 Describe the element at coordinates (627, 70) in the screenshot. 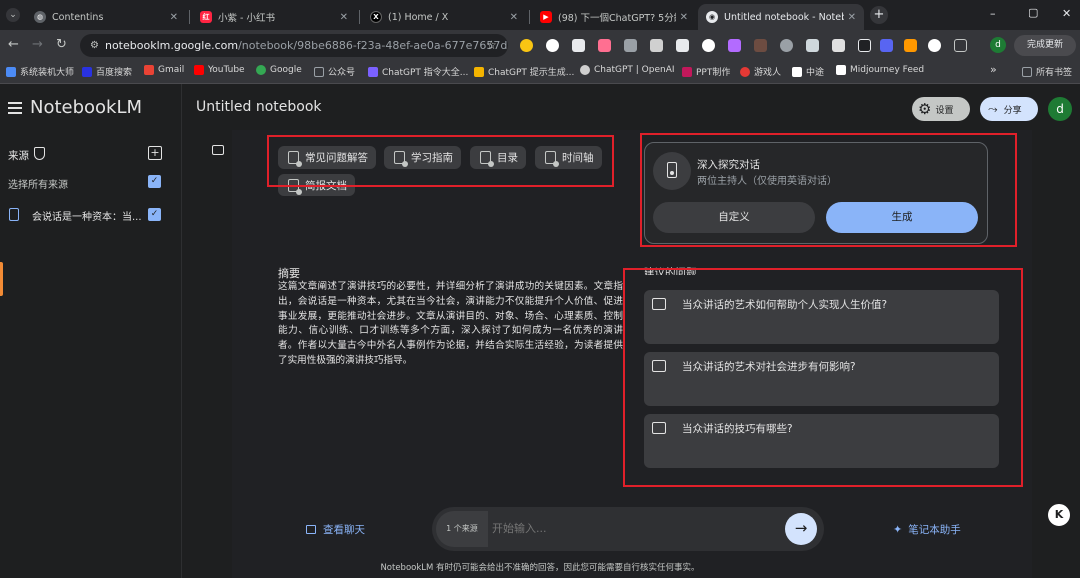

I see `bookmark-item: ChatGPT | OpenAI` at that location.